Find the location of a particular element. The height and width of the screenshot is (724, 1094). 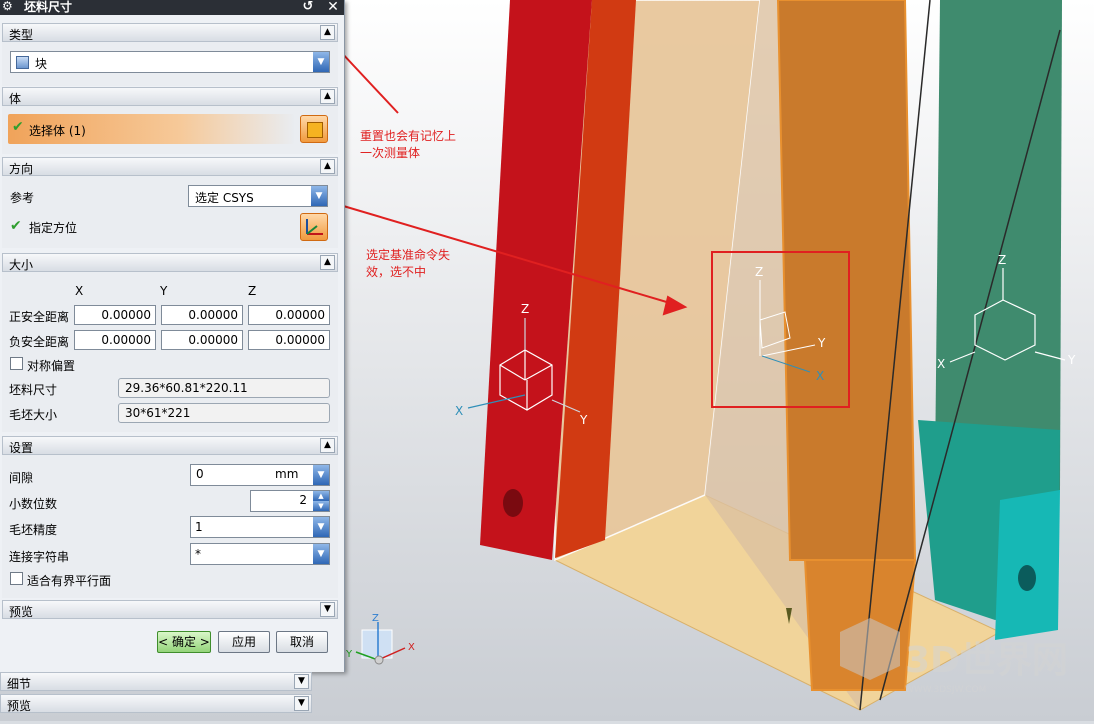

decimals-stepper: 2 ▲ ▼ is located at coordinates (290, 501).